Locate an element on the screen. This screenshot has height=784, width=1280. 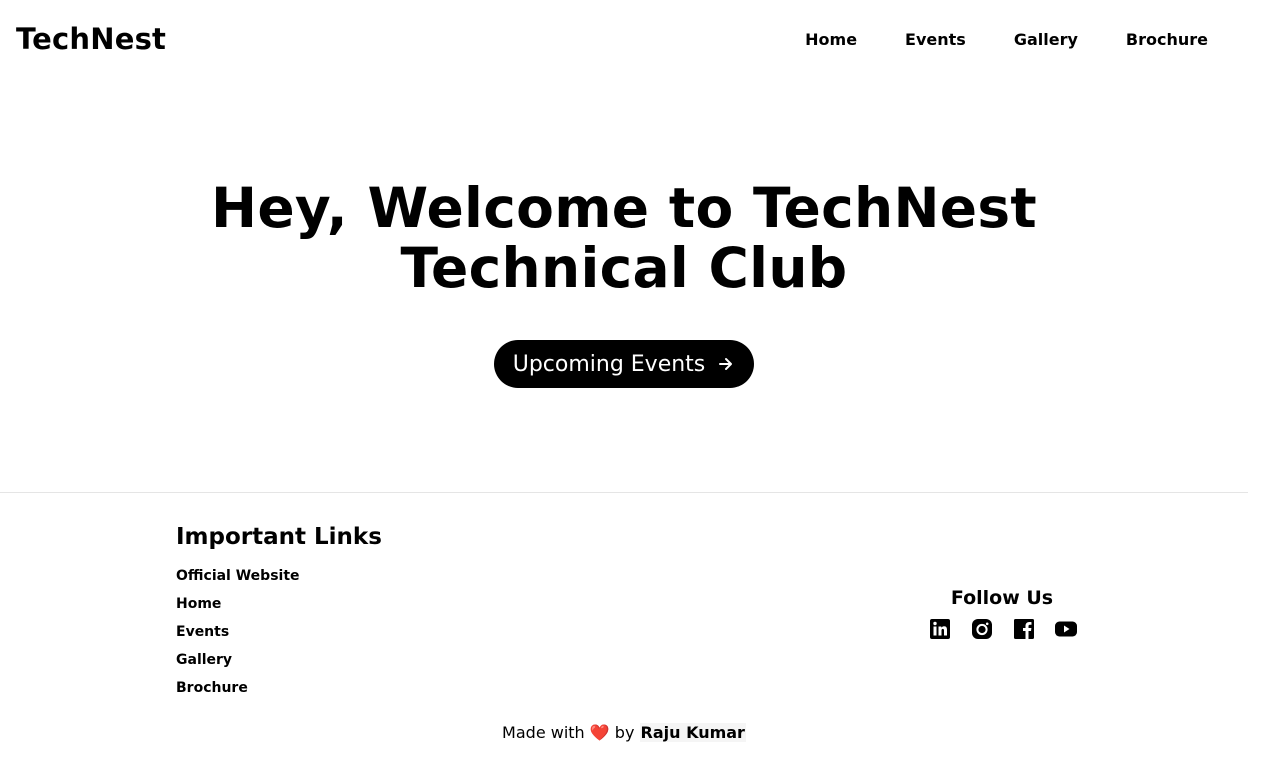
main-nav: Home Events Gallery Brochure is located at coordinates (1006, 39).